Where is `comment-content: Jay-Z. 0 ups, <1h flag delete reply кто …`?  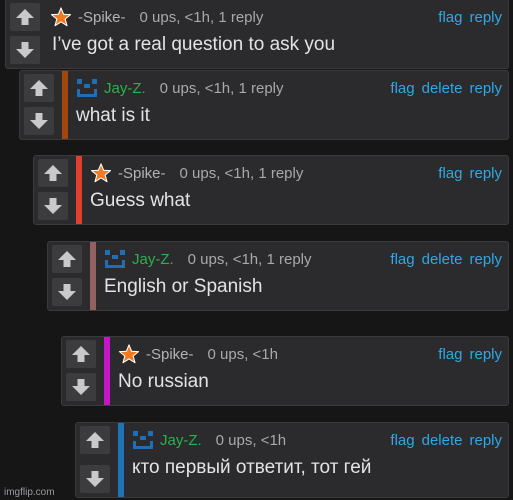
comment-content: Jay-Z. 0 ups, <1h flag delete reply кто … is located at coordinates (316, 460).